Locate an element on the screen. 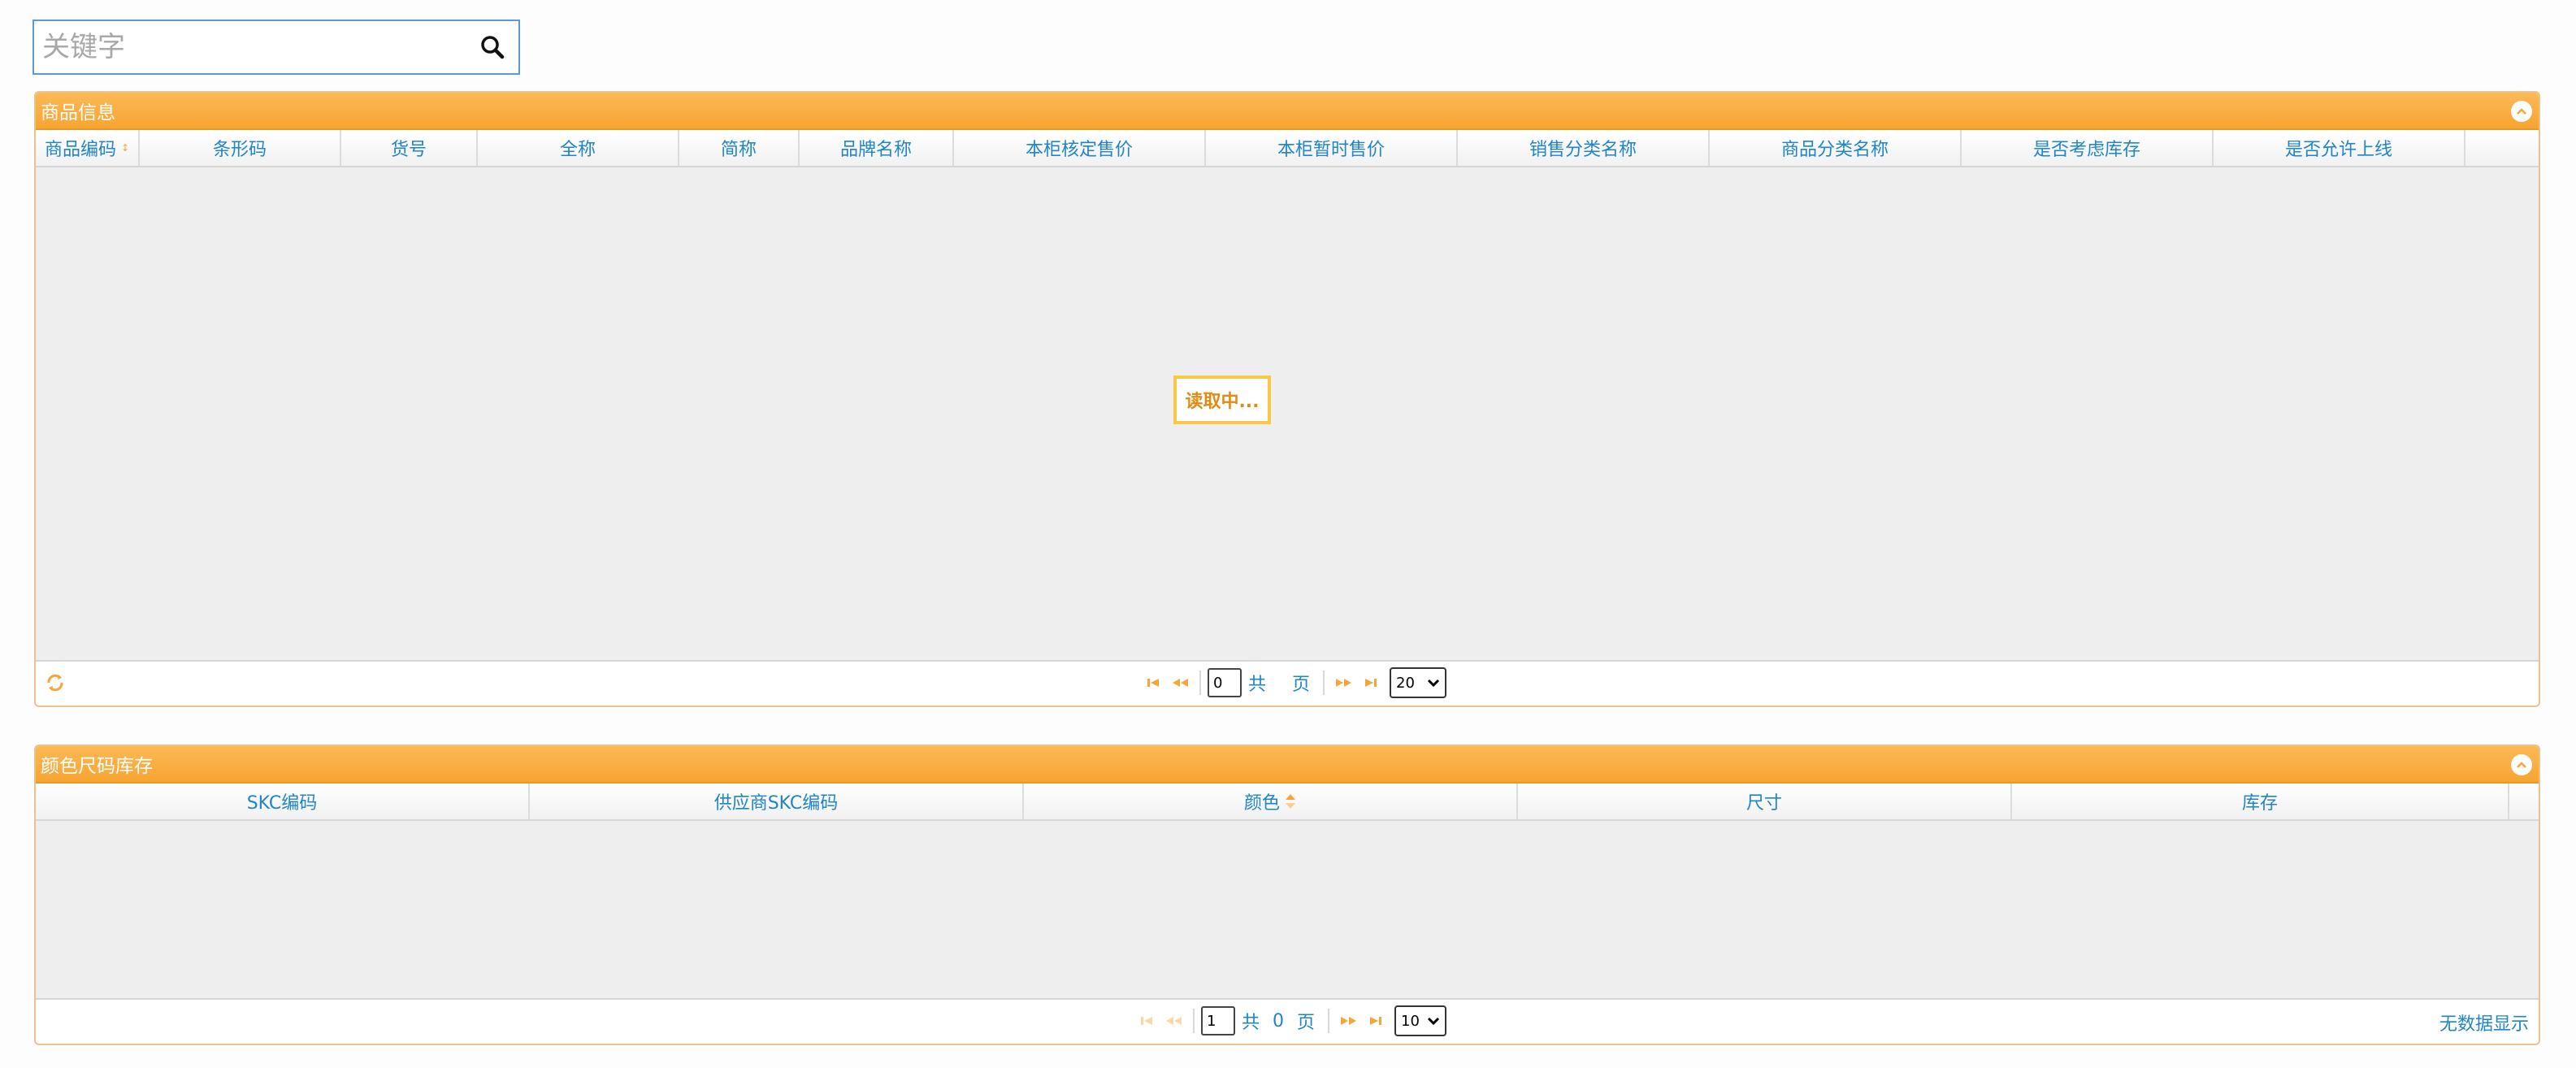 The width and height of the screenshot is (2576, 1068). column-header-allow-online: 是否允许上线 is located at coordinates (2339, 148).